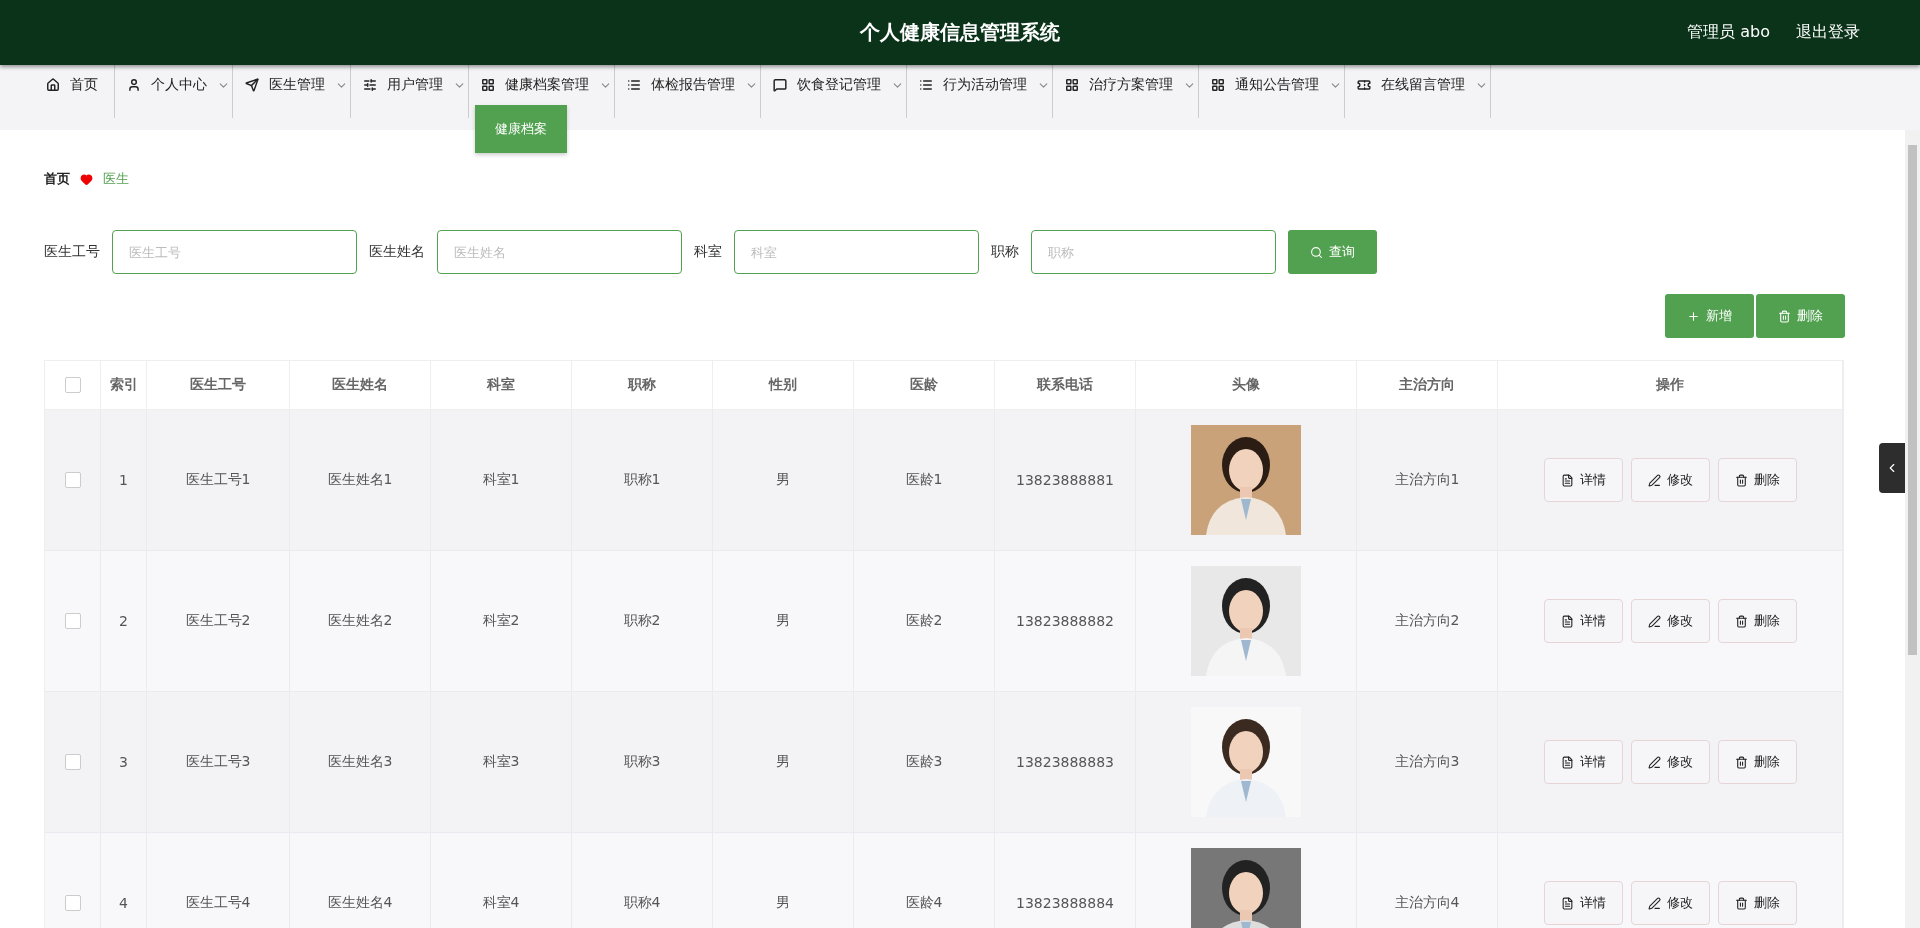 The height and width of the screenshot is (928, 1920). I want to click on table-cell: 主治方向3, so click(1427, 762).